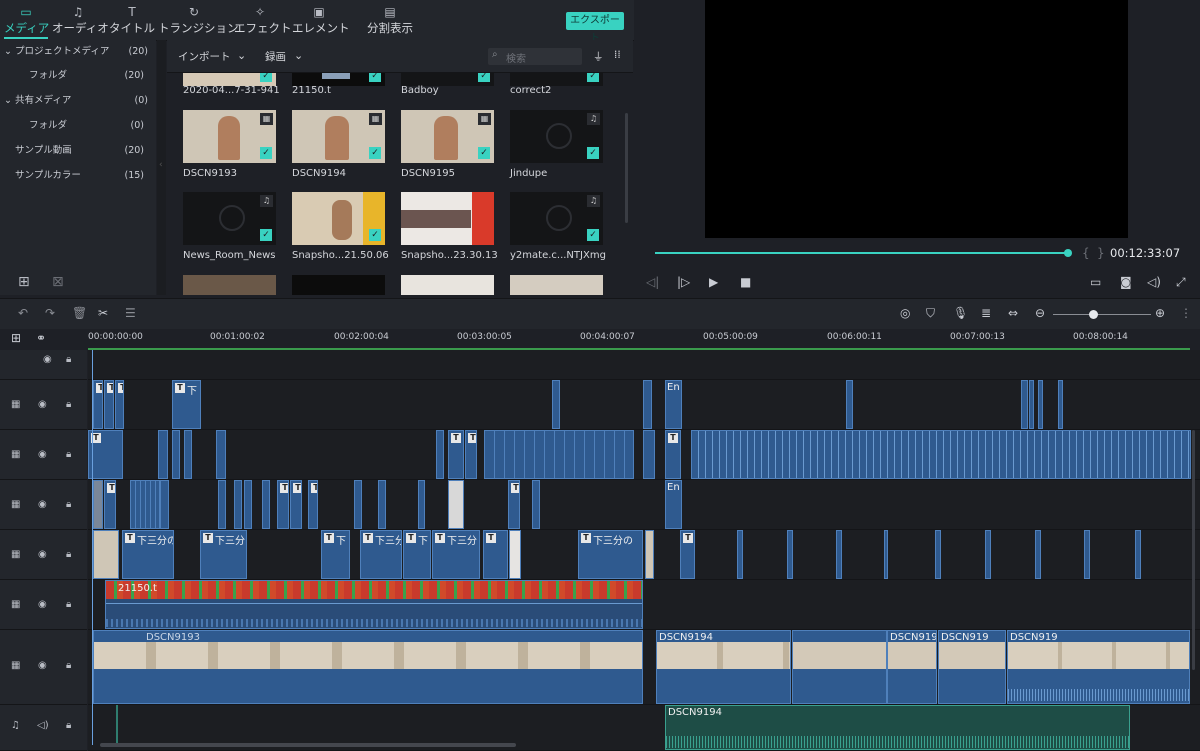 The height and width of the screenshot is (751, 1200). I want to click on zoom-slider, so click(1102, 314).